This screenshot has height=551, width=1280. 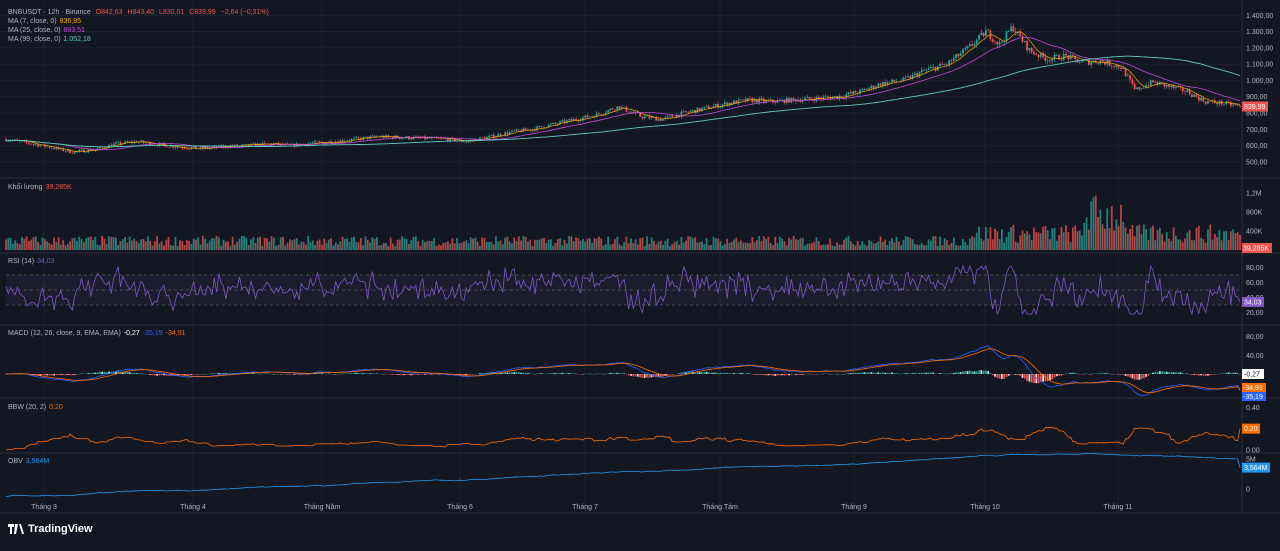 I want to click on volume-badge-text: 39,285K, so click(x=1256, y=249).